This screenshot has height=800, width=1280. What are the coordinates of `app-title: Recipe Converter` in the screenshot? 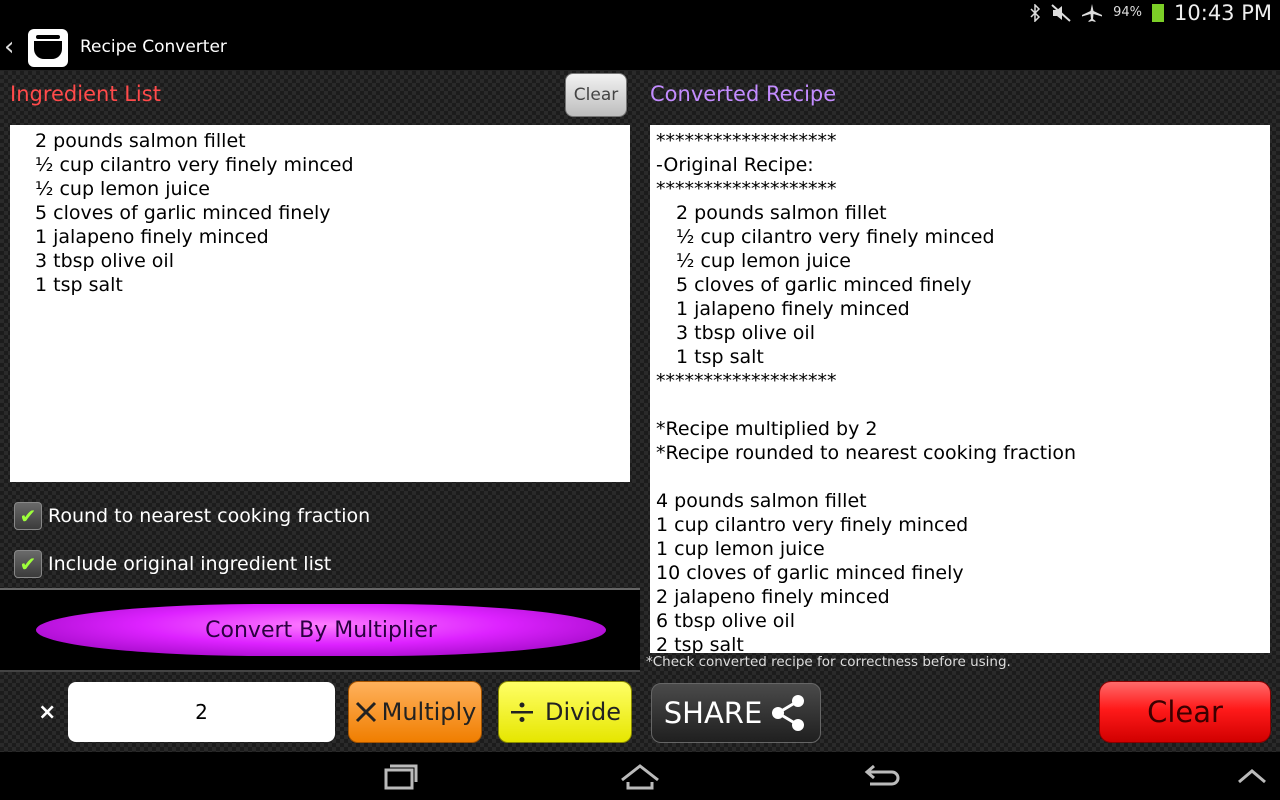 It's located at (153, 47).